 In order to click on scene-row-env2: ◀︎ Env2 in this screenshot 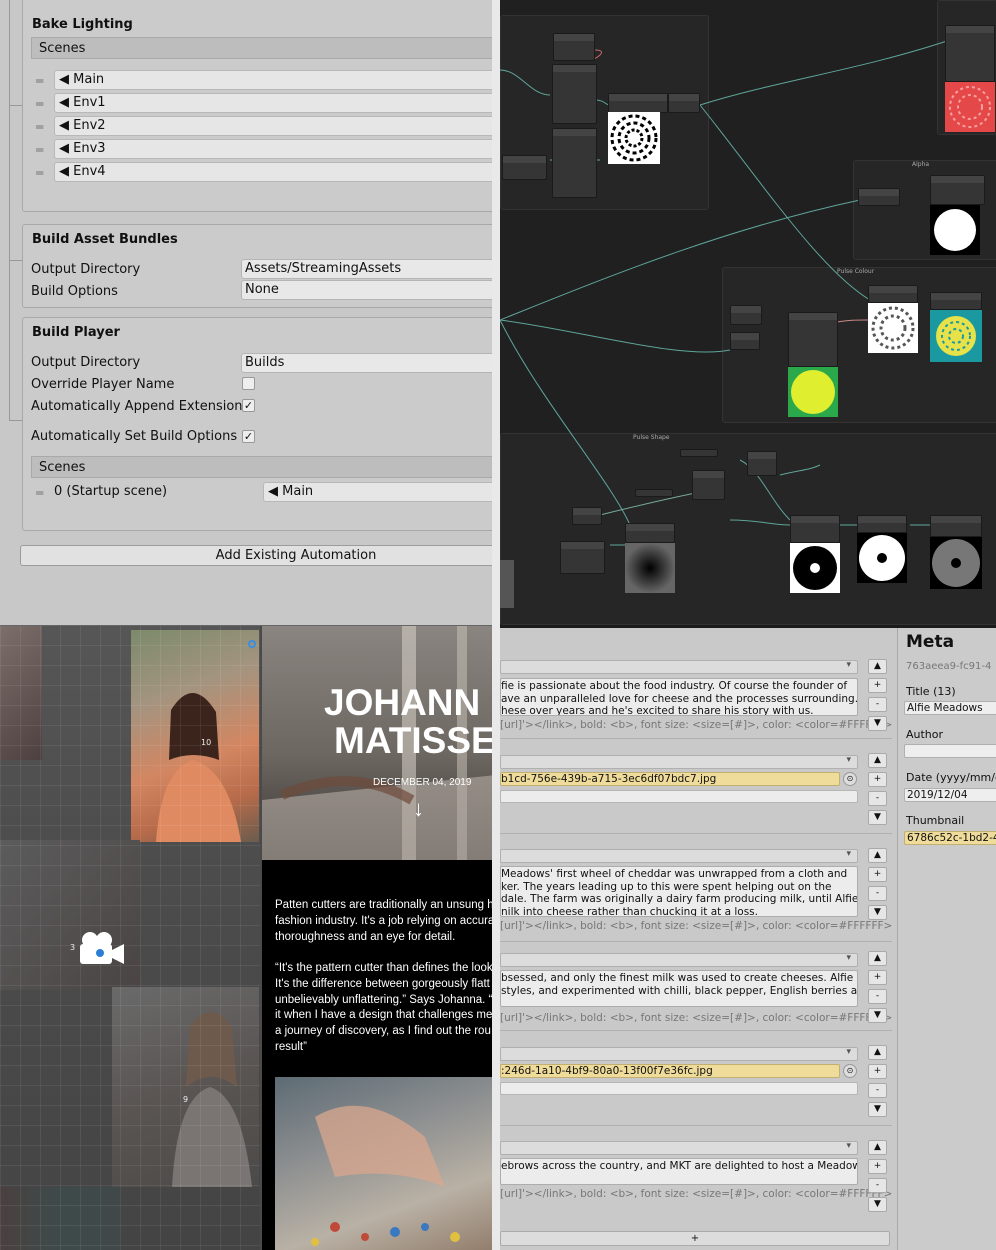, I will do `click(275, 126)`.